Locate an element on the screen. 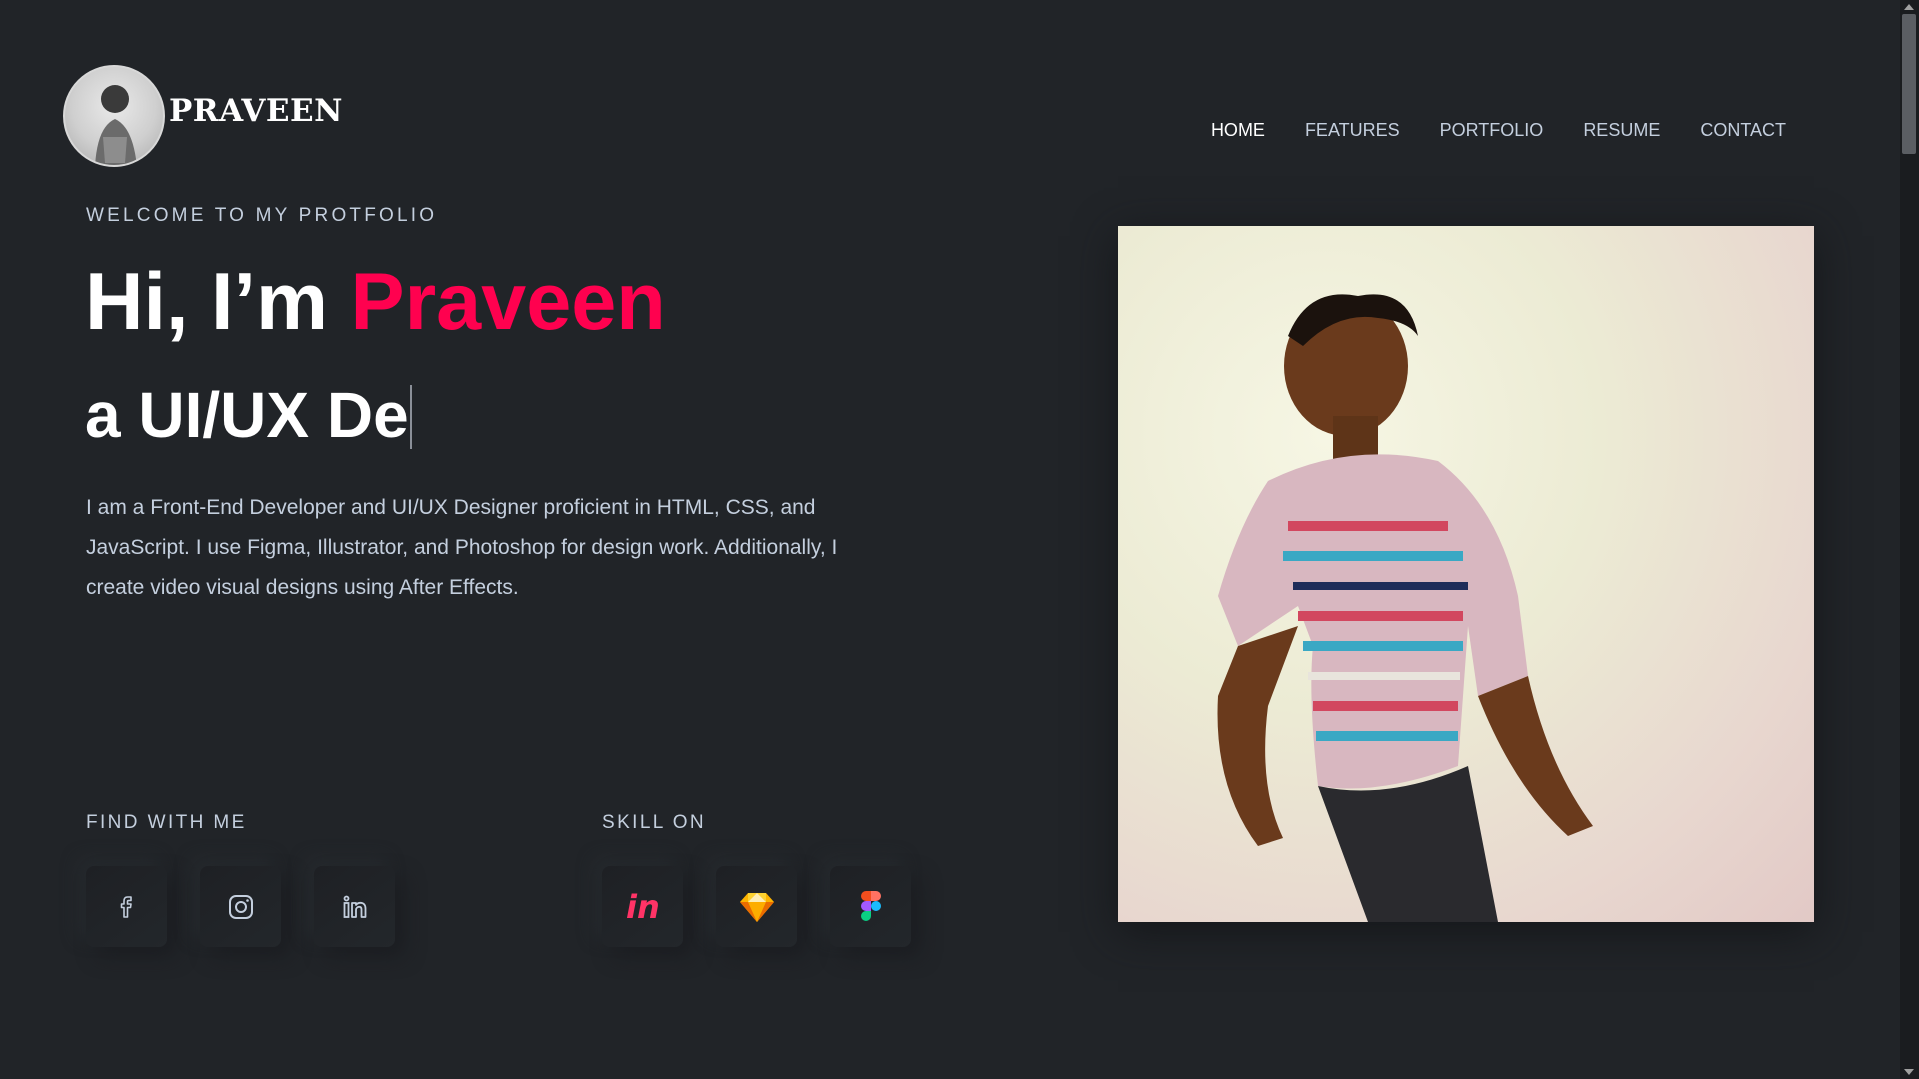  nav-contact: CONTACT is located at coordinates (1743, 130).